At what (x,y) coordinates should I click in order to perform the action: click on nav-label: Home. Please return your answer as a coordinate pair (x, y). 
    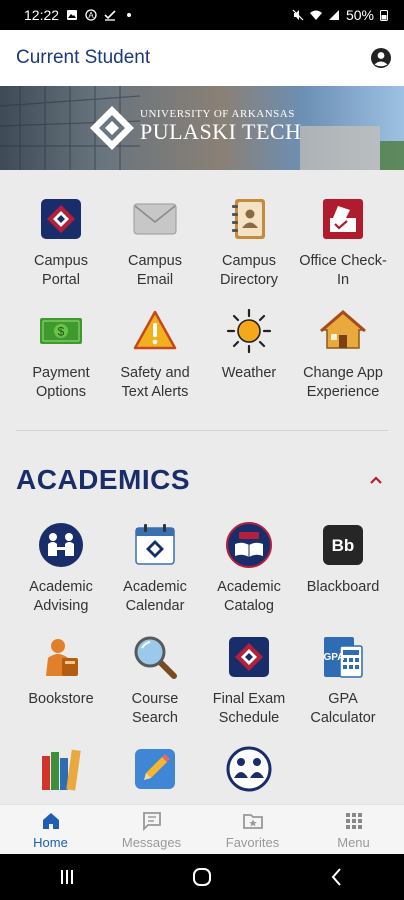
    Looking at the image, I should click on (50, 842).